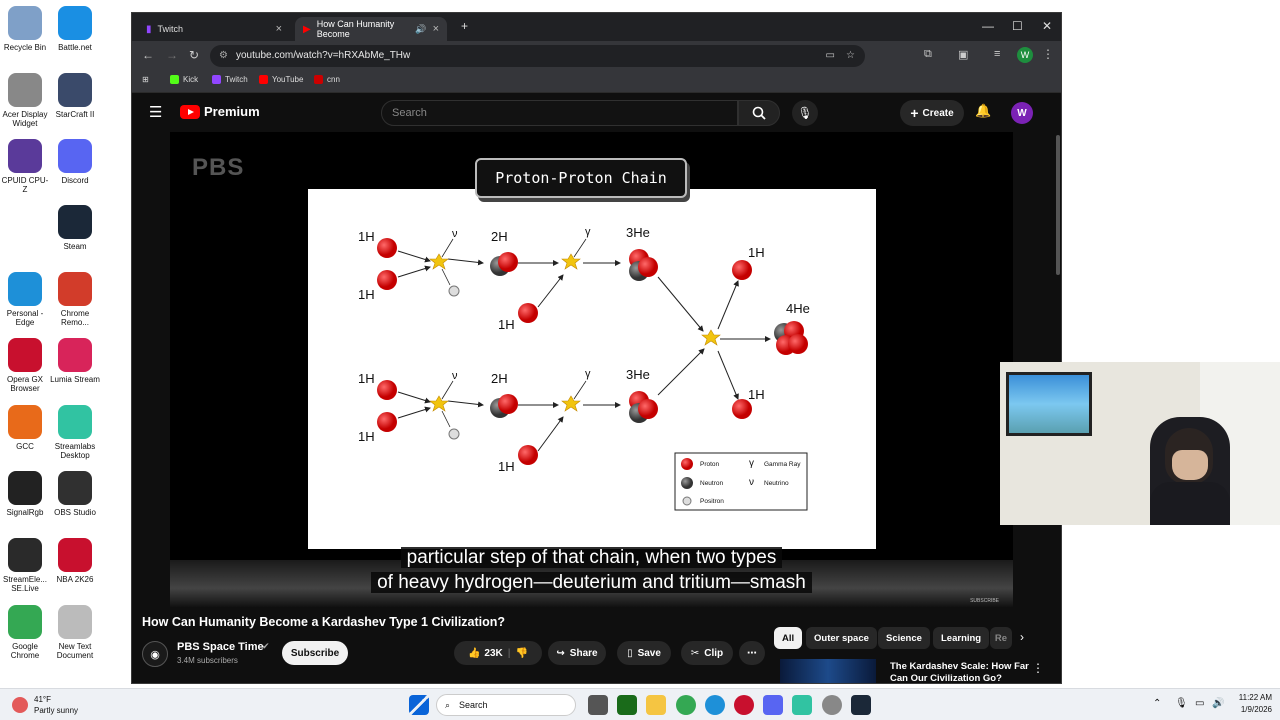 The height and width of the screenshot is (720, 1280). Describe the element at coordinates (25, 100) in the screenshot. I see `desktop-icon: Acer Display Widget` at that location.